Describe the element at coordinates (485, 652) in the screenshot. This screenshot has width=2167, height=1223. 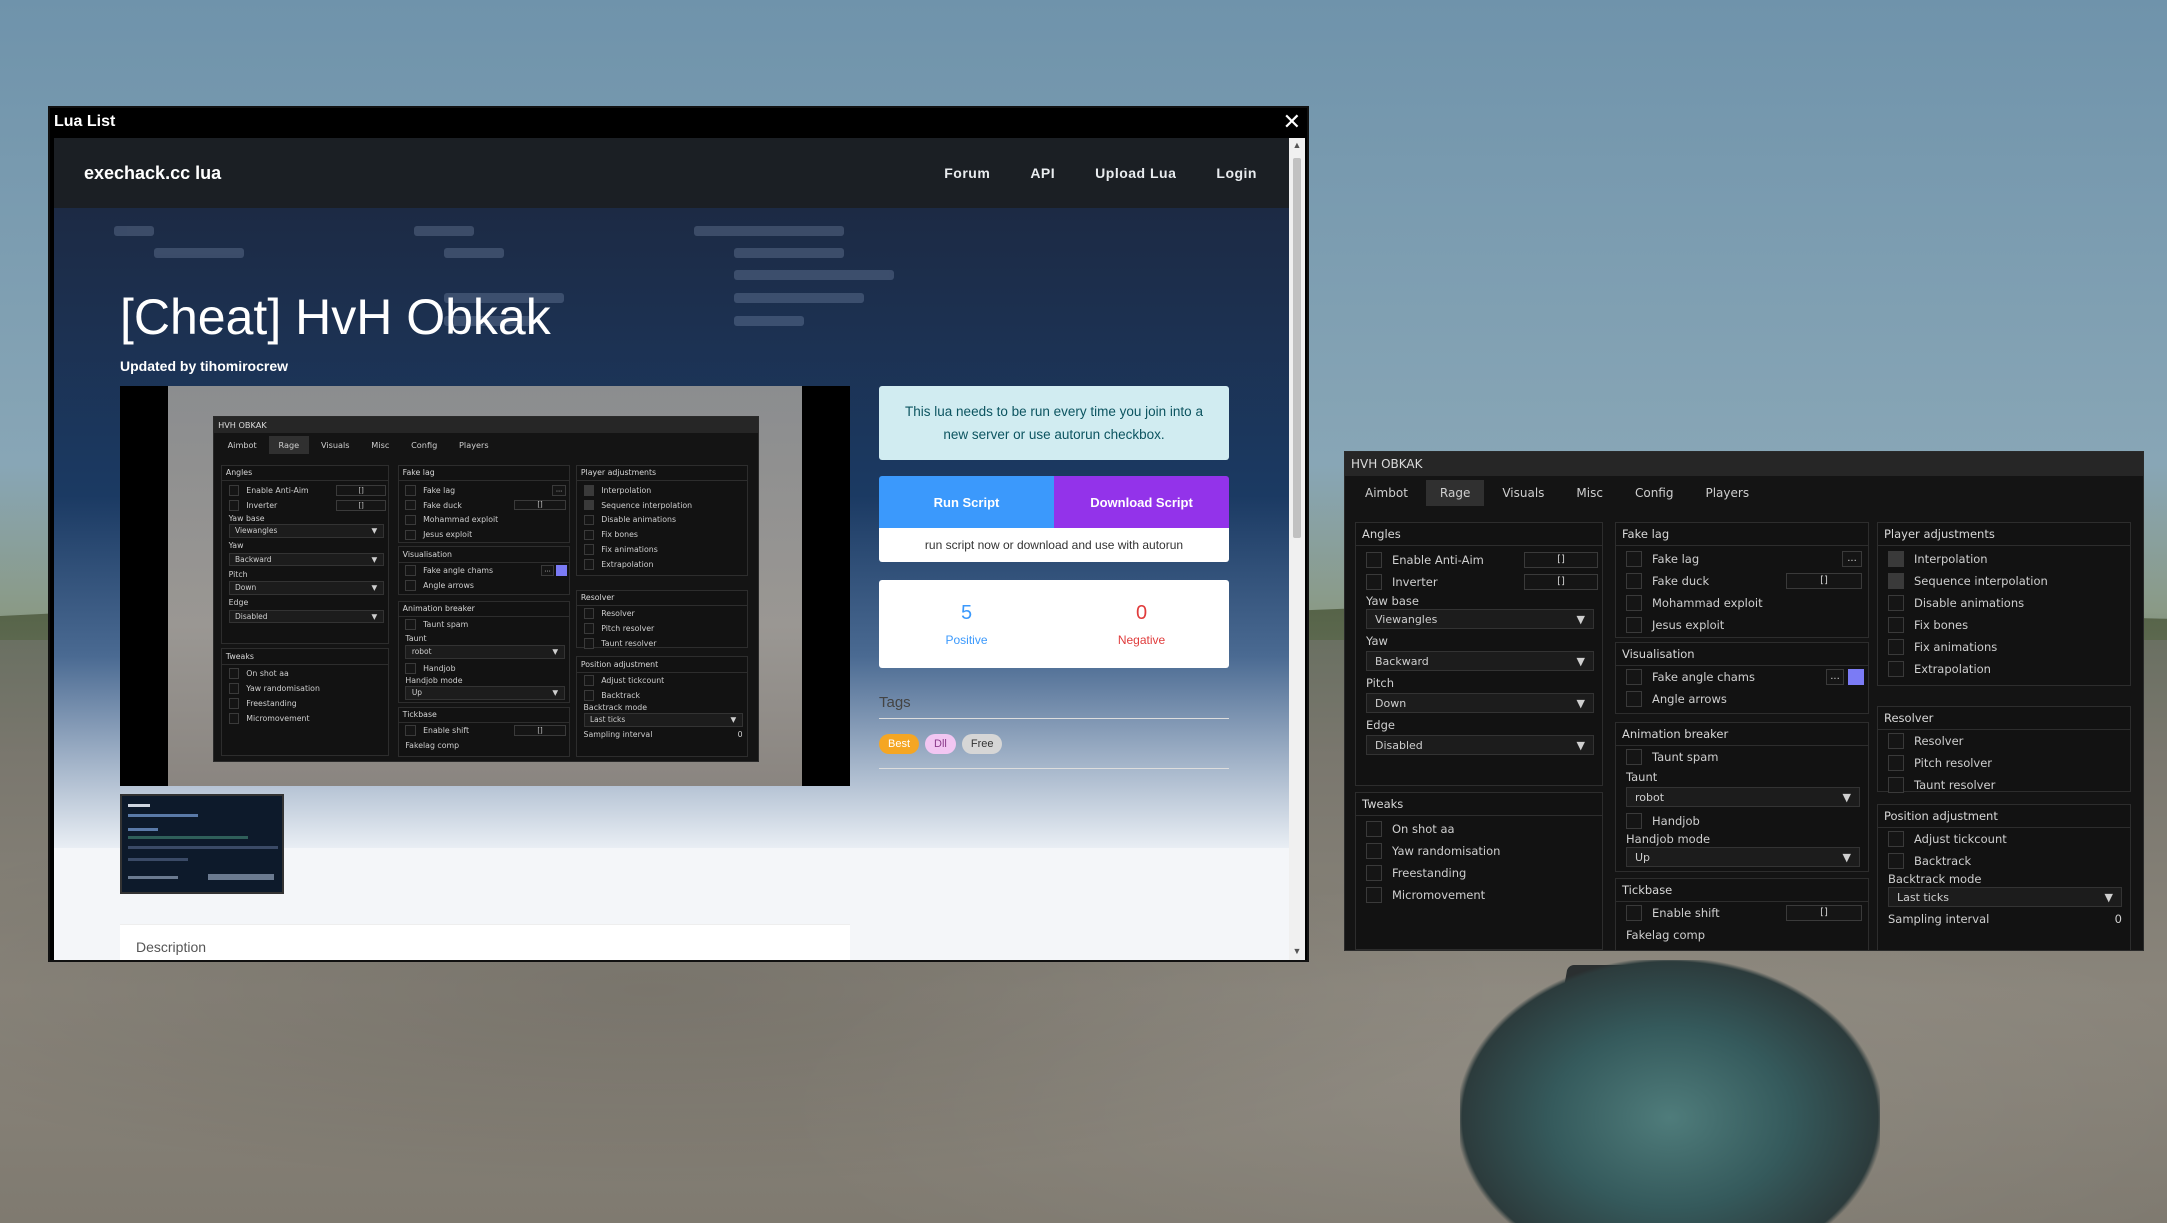
I see `taunt-select: robot ▼` at that location.